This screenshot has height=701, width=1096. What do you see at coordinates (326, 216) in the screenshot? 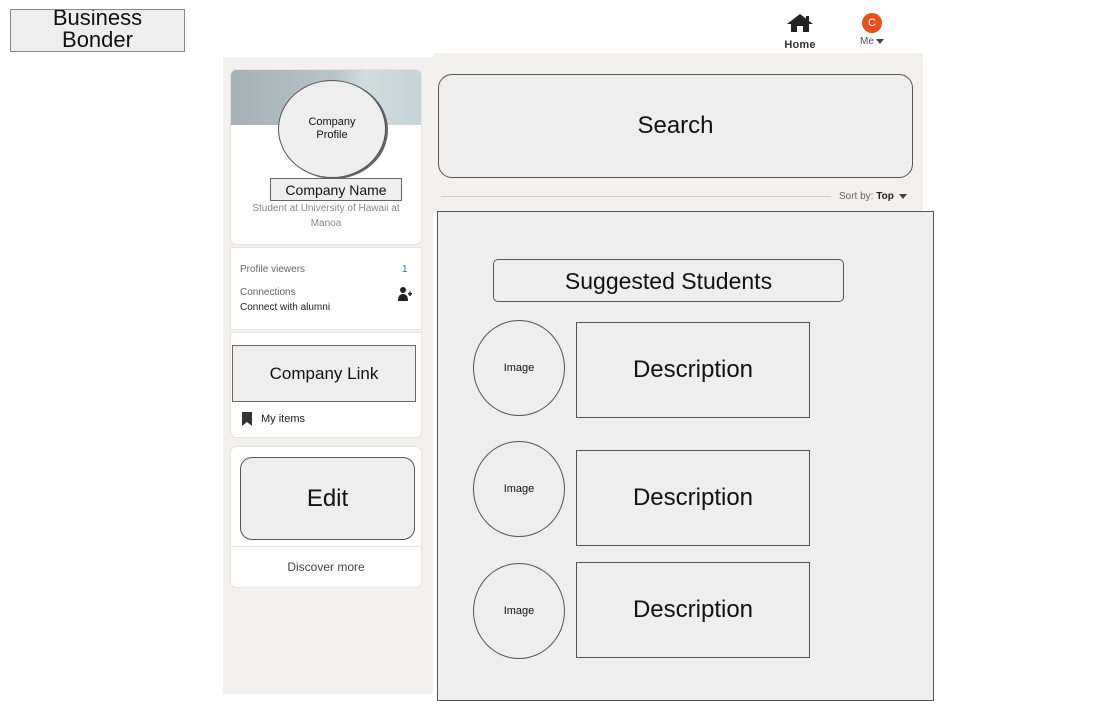
I see `profile-subtitle: Student at University of Hawaii at Manoa` at bounding box center [326, 216].